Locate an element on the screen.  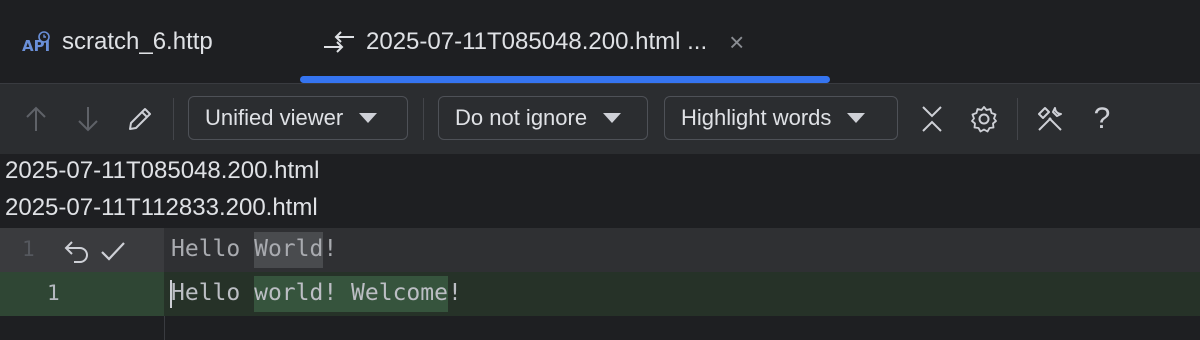
changed-word: World is located at coordinates (289, 250).